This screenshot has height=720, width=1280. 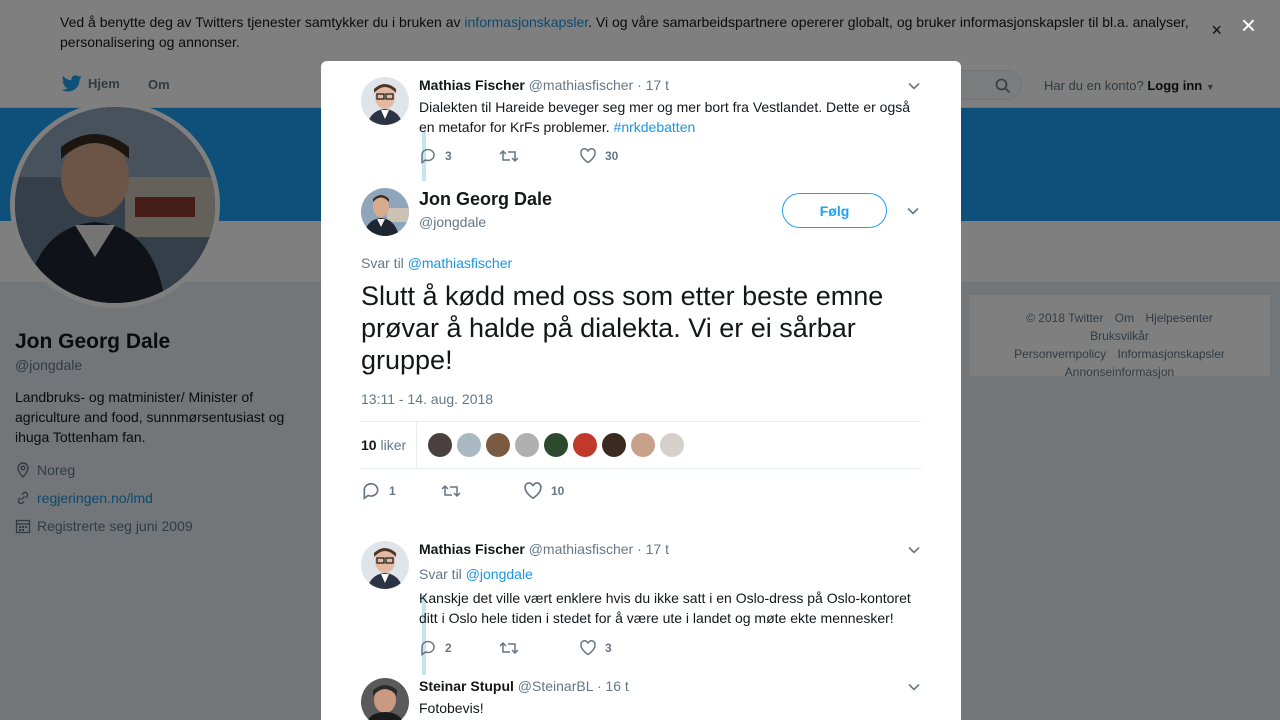 What do you see at coordinates (452, 222) in the screenshot?
I see `author-handle: @jongdale` at bounding box center [452, 222].